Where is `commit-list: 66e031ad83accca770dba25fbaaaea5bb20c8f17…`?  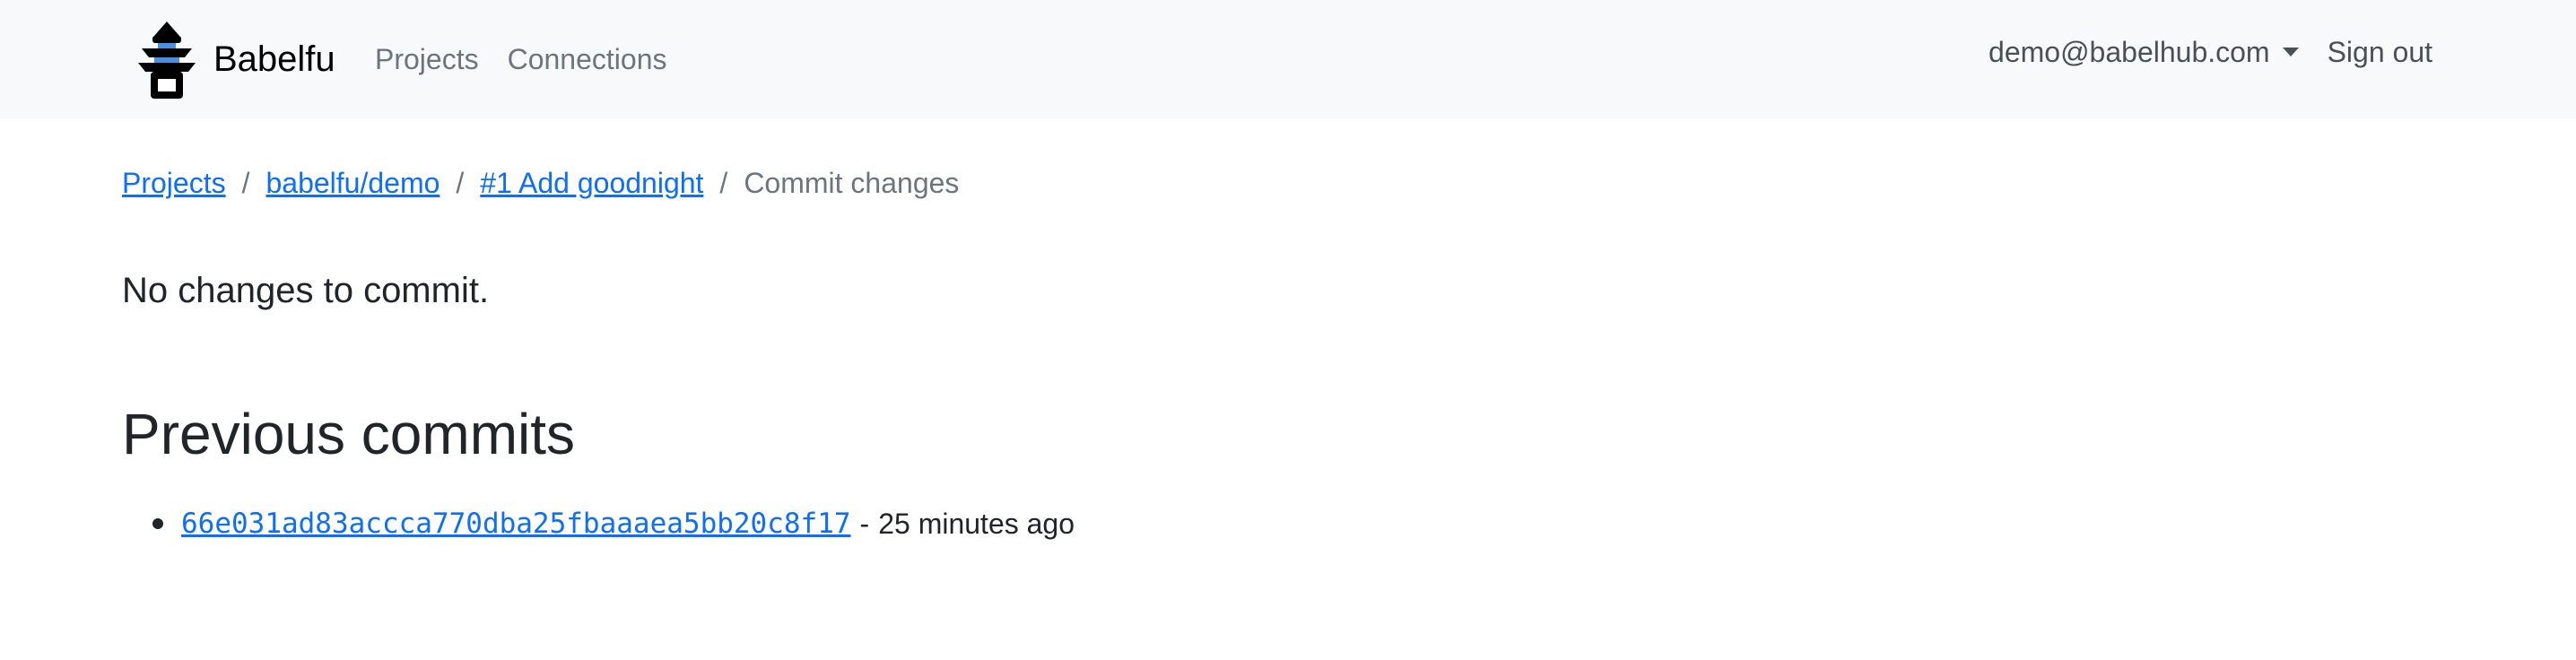 commit-list: 66e031ad83accca770dba25fbaaaea5bb20c8f17… is located at coordinates (598, 524).